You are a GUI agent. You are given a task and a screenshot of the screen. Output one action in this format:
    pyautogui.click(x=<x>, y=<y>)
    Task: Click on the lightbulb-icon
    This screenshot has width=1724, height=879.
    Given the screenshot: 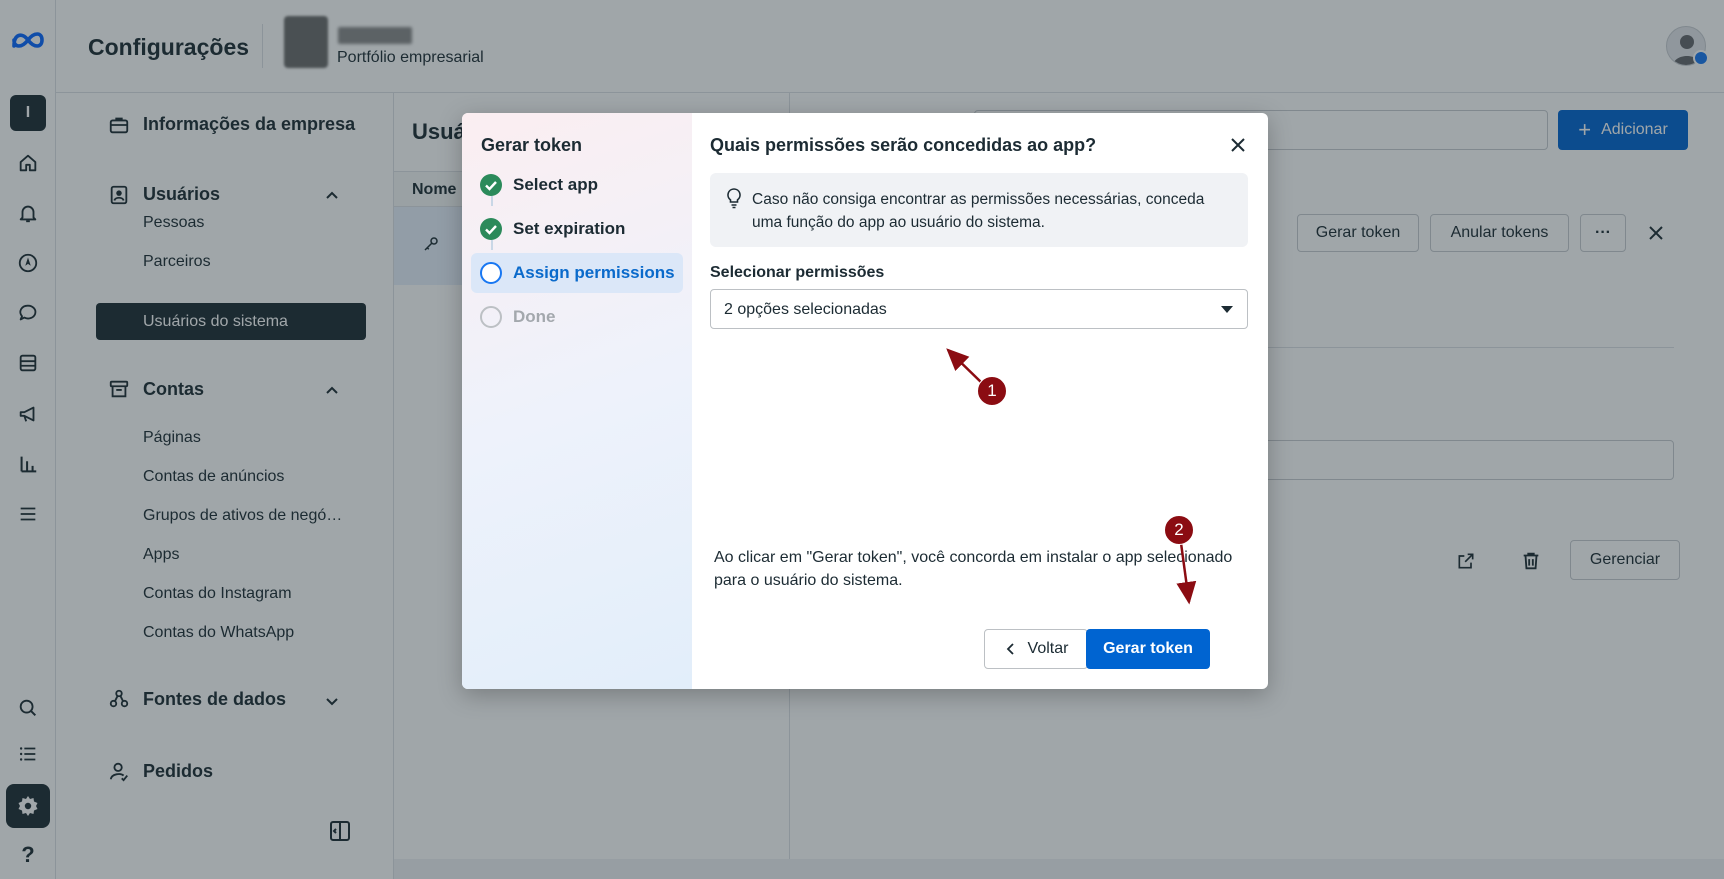 What is the action you would take?
    pyautogui.click(x=734, y=198)
    